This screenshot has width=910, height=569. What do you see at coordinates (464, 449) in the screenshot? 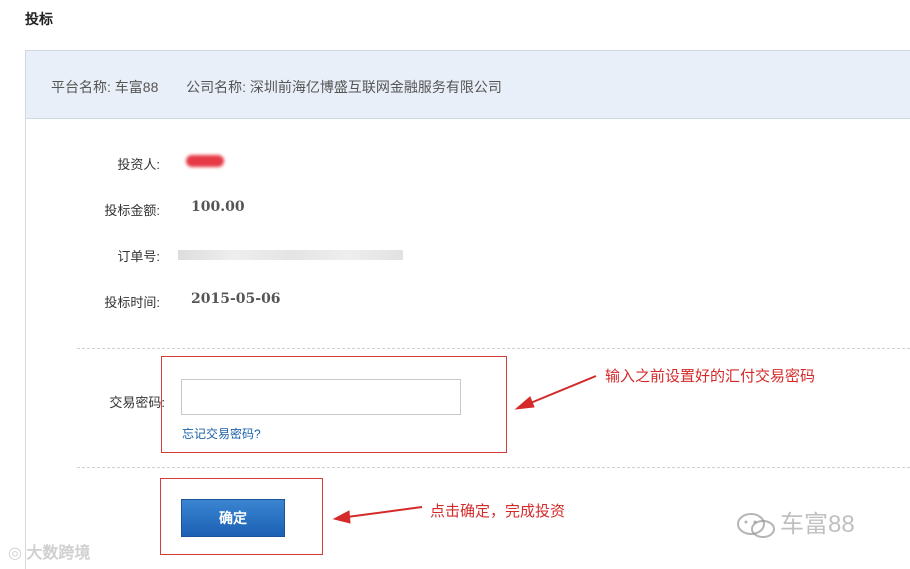
I see `annotation-arrows` at bounding box center [464, 449].